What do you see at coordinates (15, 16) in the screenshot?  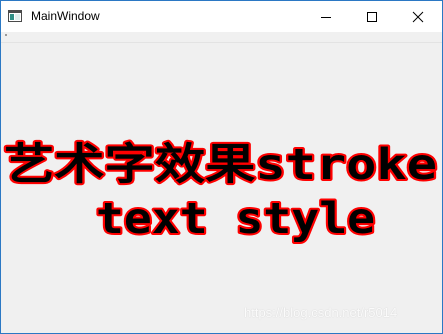 I see `app-window-icon` at bounding box center [15, 16].